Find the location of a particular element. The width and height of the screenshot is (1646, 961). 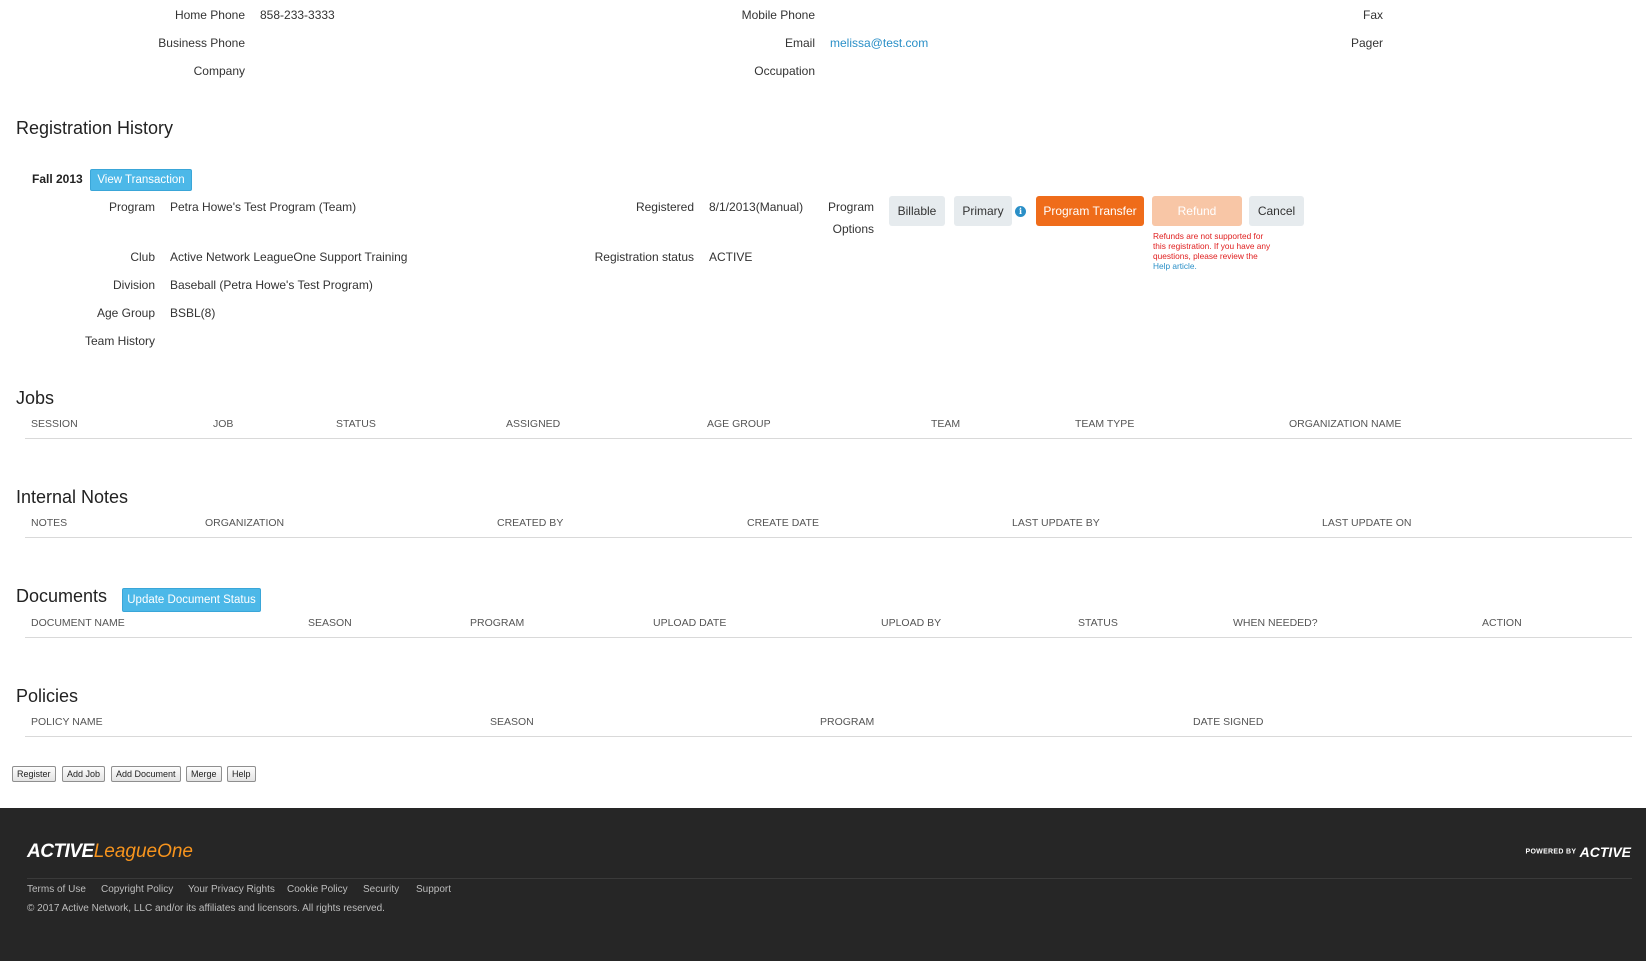

email-link: melissa@test.com is located at coordinates (879, 43).